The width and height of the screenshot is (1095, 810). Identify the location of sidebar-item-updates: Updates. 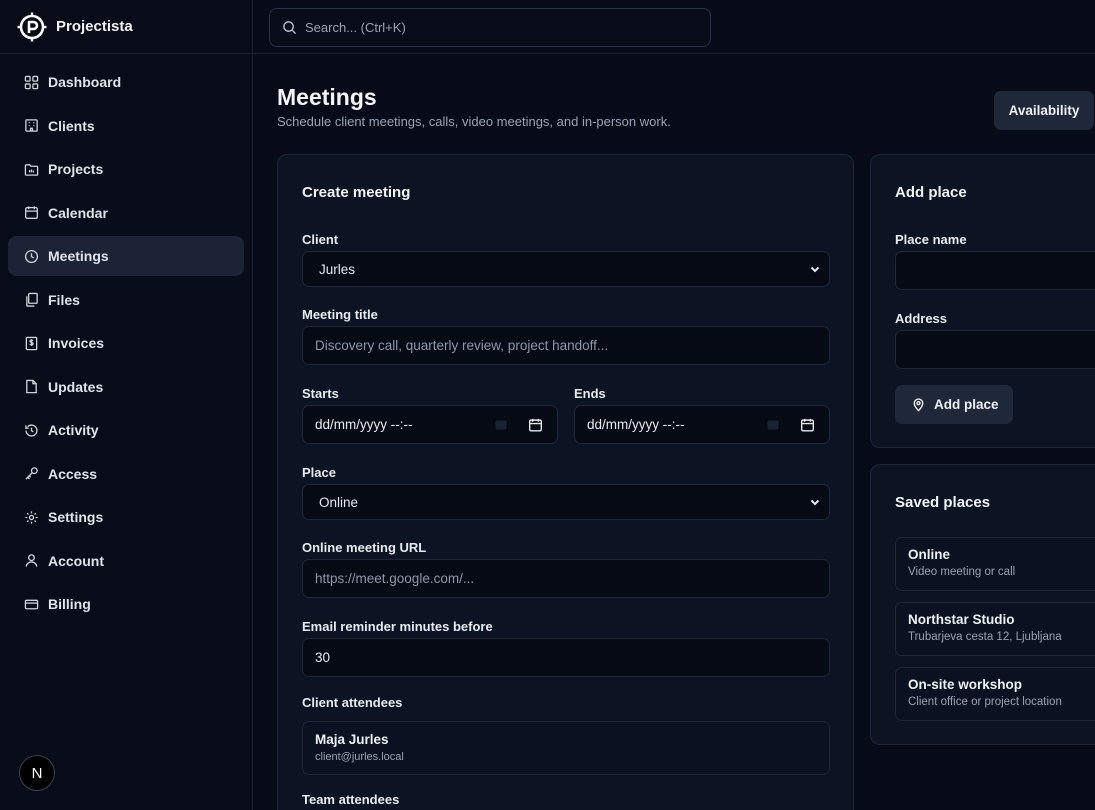
(126, 387).